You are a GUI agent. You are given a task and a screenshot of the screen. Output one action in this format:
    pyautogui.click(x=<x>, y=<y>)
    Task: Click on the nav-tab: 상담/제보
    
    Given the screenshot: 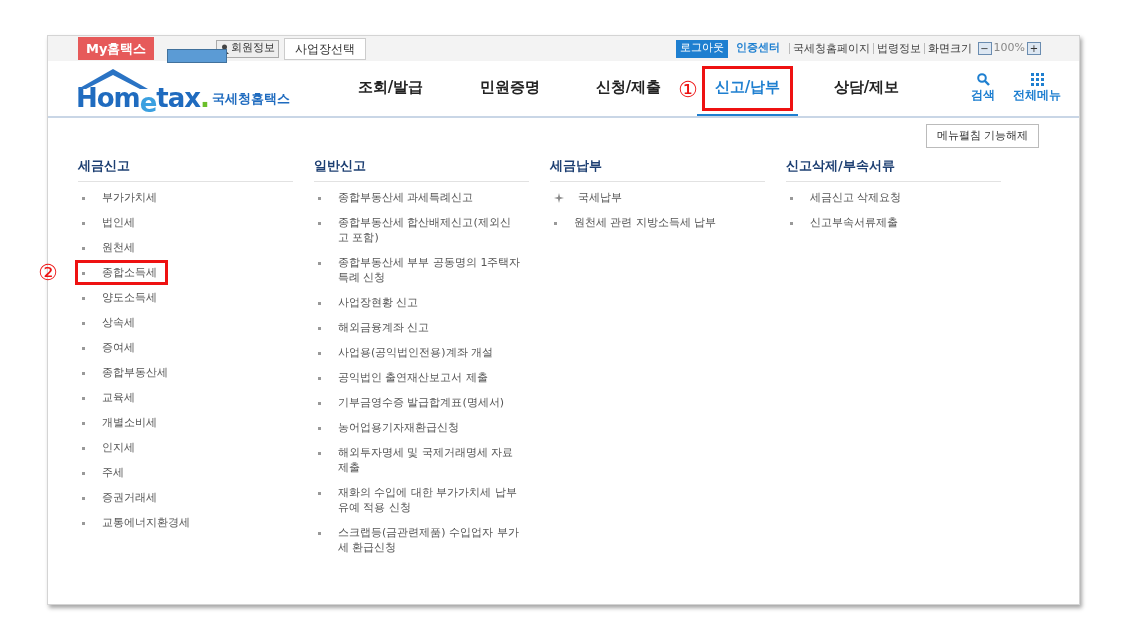 What is the action you would take?
    pyautogui.click(x=866, y=88)
    